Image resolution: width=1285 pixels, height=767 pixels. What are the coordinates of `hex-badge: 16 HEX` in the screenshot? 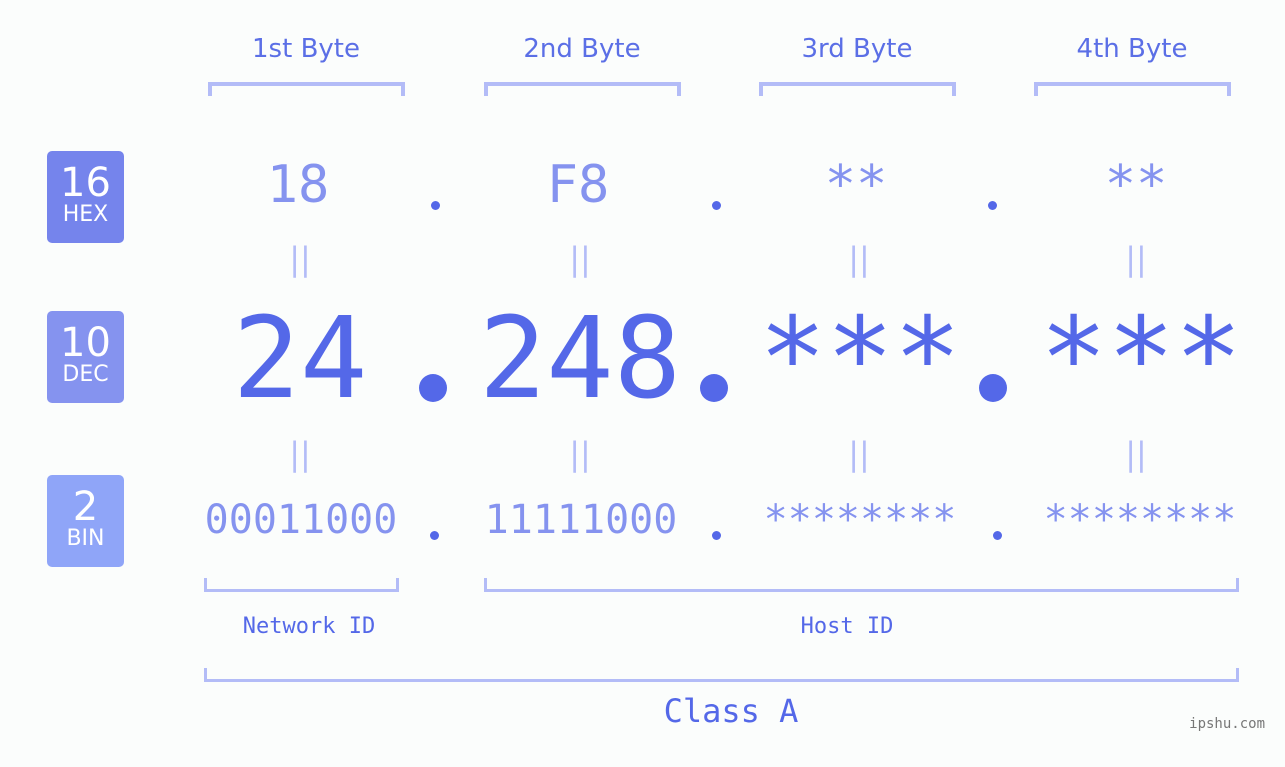 It's located at (85, 197).